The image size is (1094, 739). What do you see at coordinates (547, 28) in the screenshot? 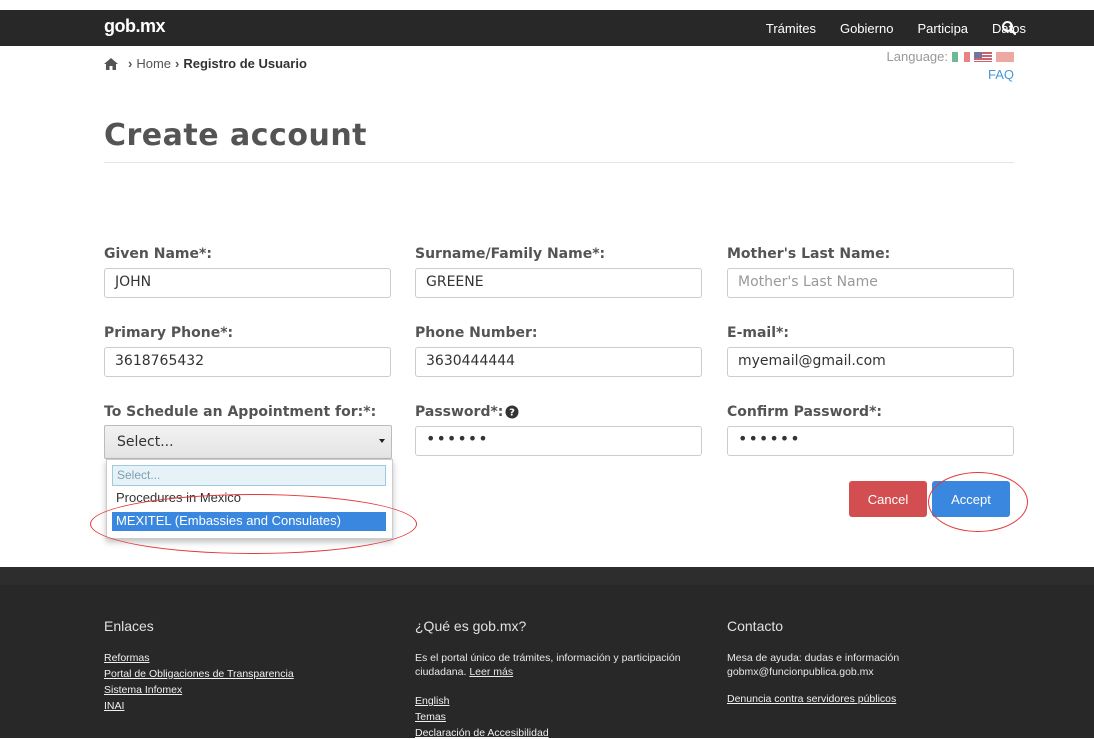
I see `top-navbar: gob.mx Trámites Gobierno Participa Datos` at bounding box center [547, 28].